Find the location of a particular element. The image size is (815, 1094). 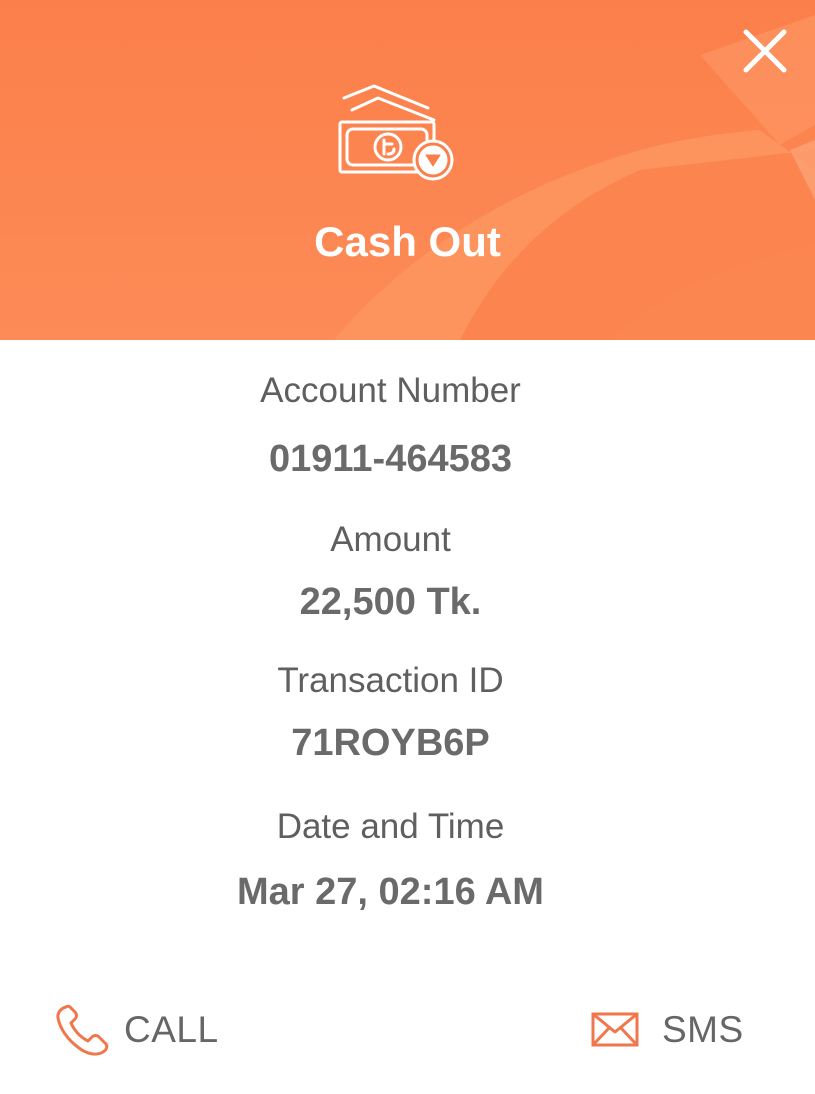

date-time-value: Mar 27, 02:16 AM is located at coordinates (390, 892).